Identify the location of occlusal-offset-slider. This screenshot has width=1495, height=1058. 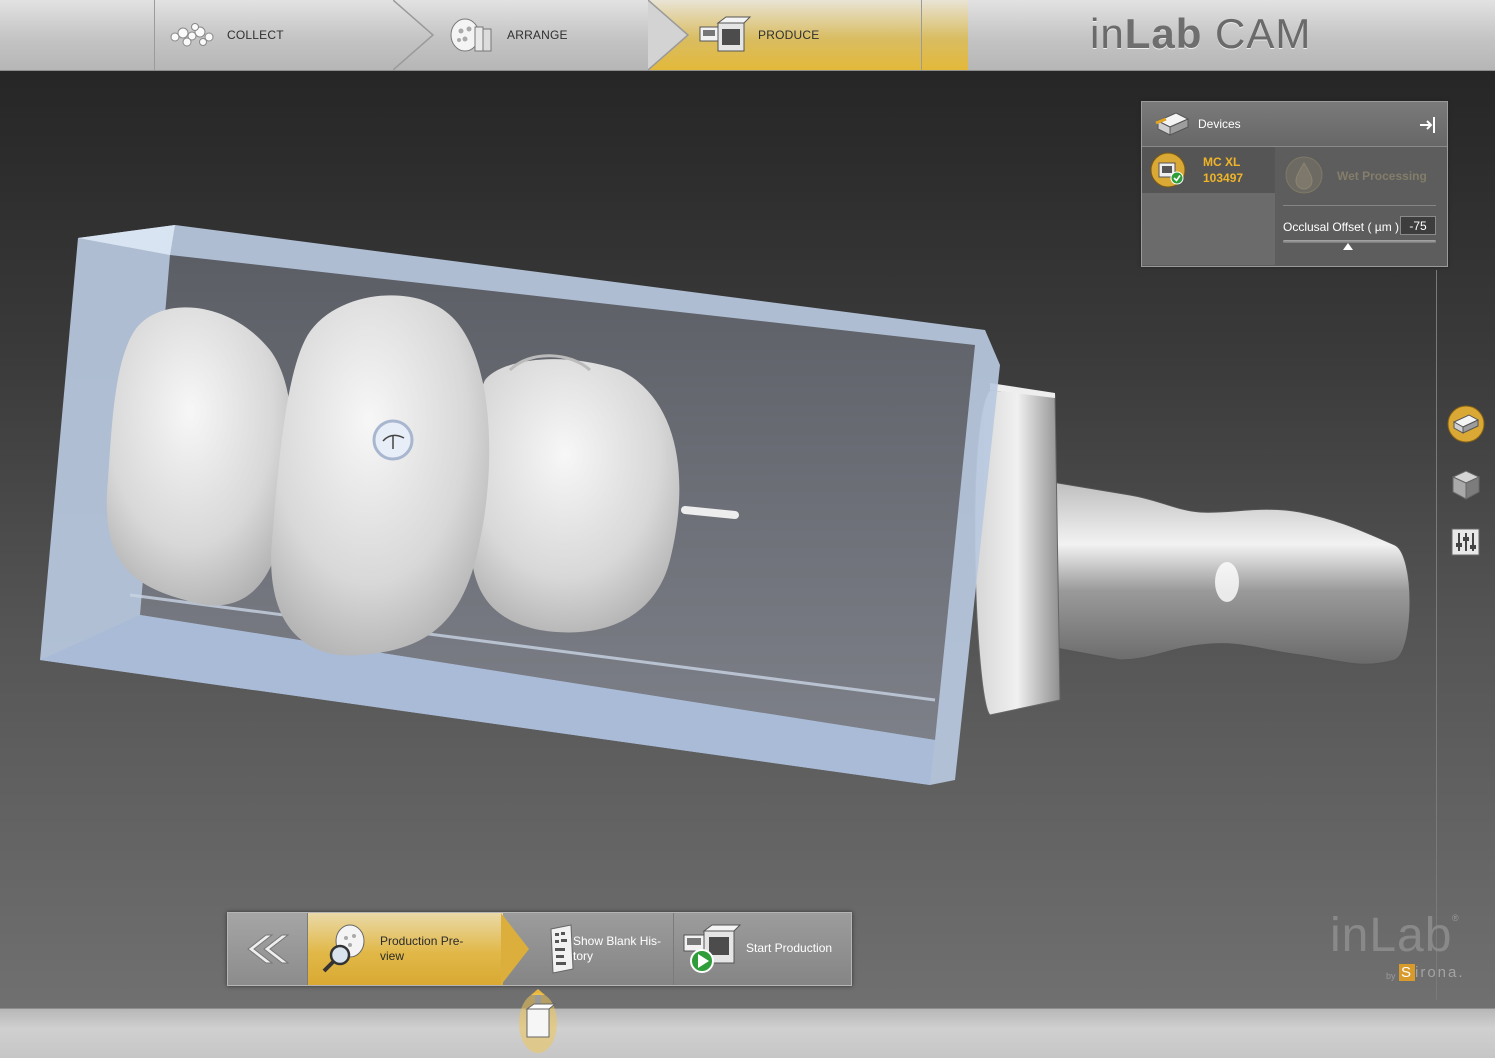
(1359, 241).